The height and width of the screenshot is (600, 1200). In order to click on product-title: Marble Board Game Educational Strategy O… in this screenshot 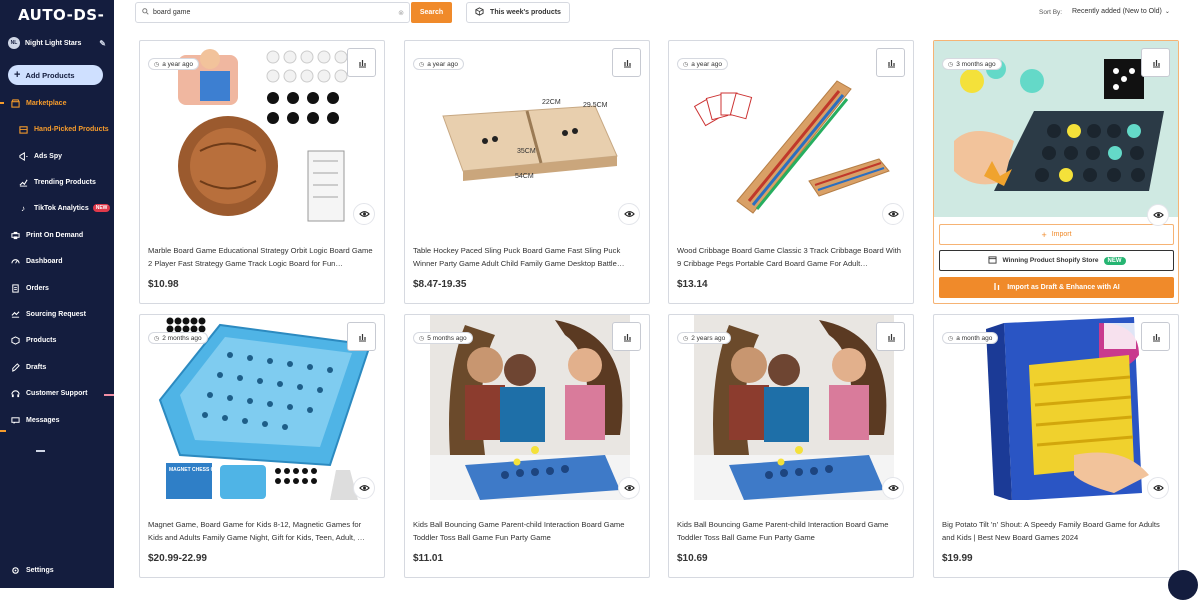, I will do `click(263, 257)`.